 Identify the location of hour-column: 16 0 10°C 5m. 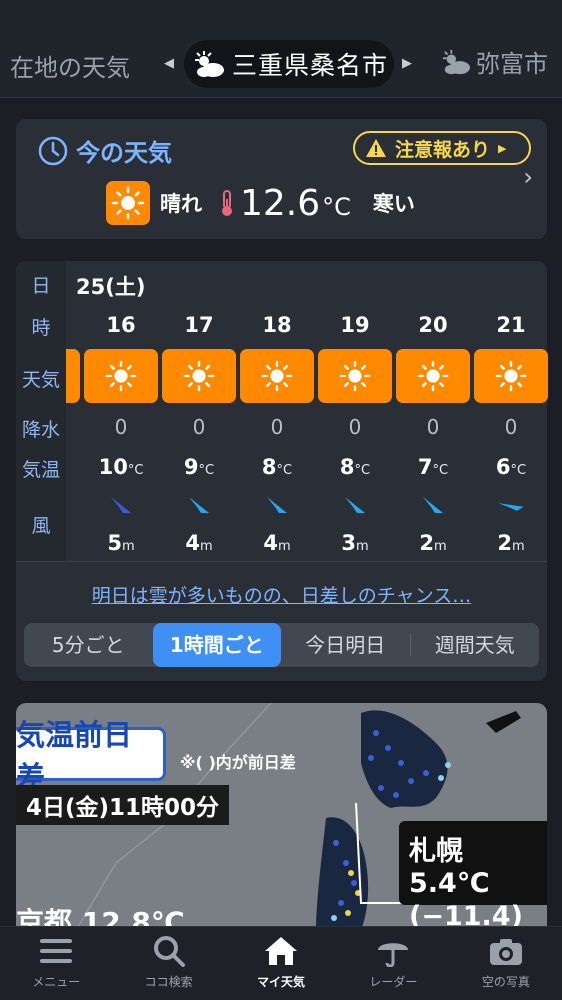
(121, 411).